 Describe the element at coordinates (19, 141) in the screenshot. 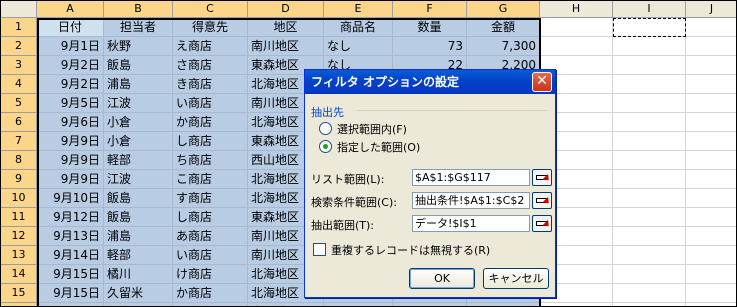

I see `row-header-7: 7` at that location.